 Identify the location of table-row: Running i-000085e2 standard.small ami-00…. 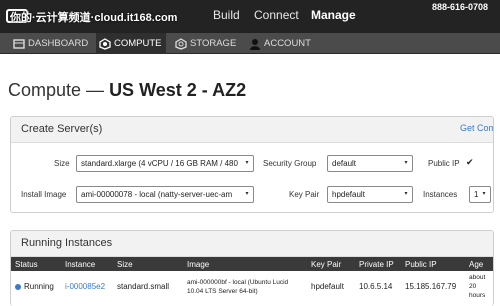
(252, 286).